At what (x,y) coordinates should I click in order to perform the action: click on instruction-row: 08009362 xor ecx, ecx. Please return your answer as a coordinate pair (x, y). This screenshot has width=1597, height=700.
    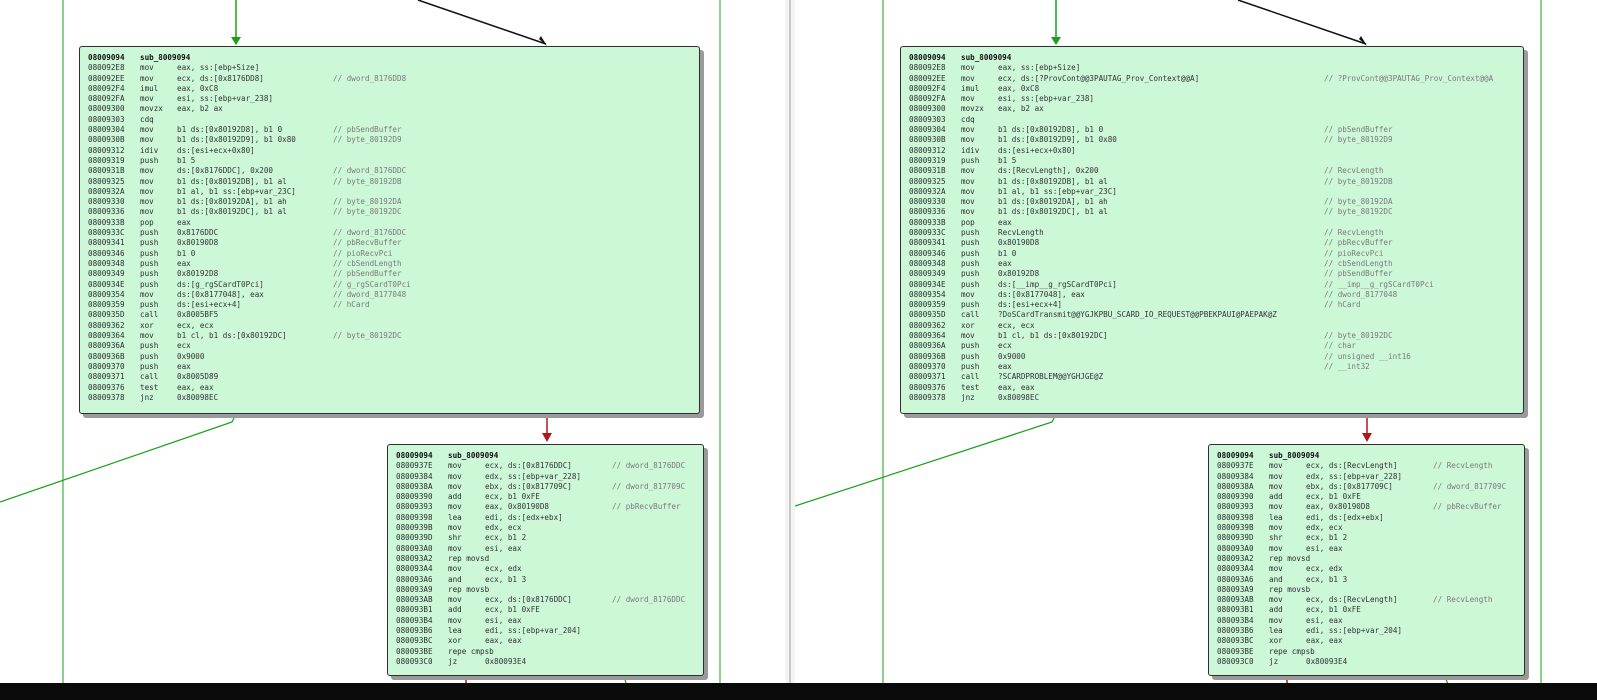
    Looking at the image, I should click on (389, 326).